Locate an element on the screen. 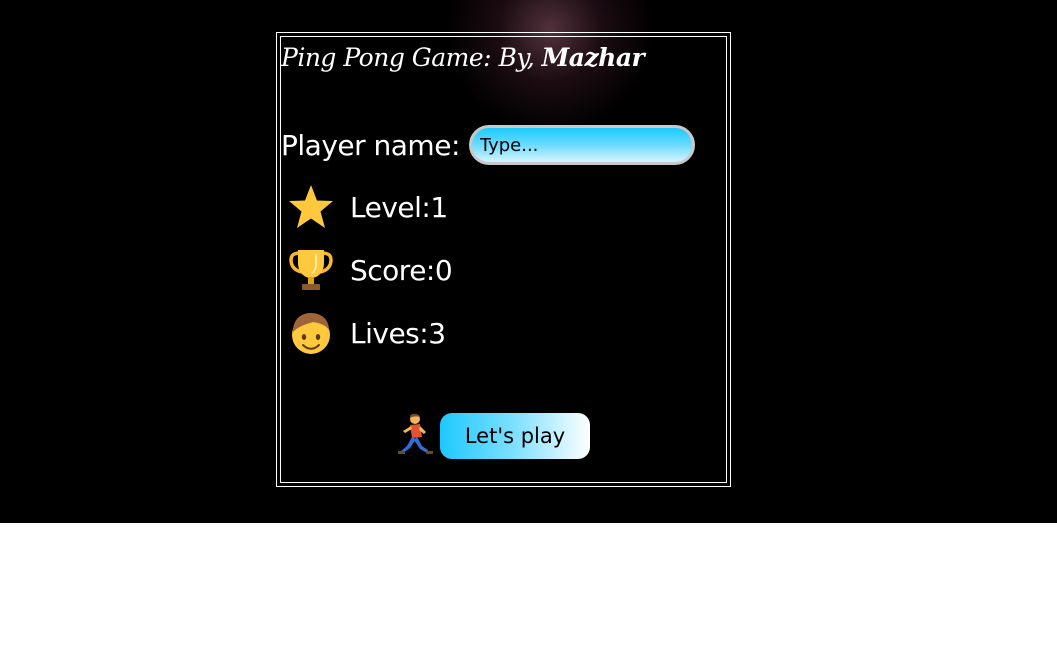 Image resolution: width=1057 pixels, height=648 pixels. level-row: Level:1 is located at coordinates (368, 207).